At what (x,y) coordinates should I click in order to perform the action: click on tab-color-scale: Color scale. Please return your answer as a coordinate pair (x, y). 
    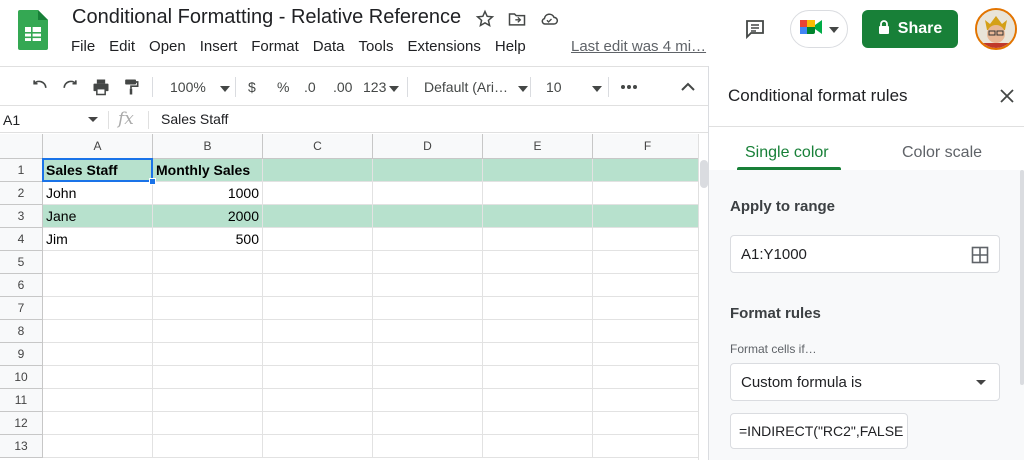
    Looking at the image, I should click on (942, 153).